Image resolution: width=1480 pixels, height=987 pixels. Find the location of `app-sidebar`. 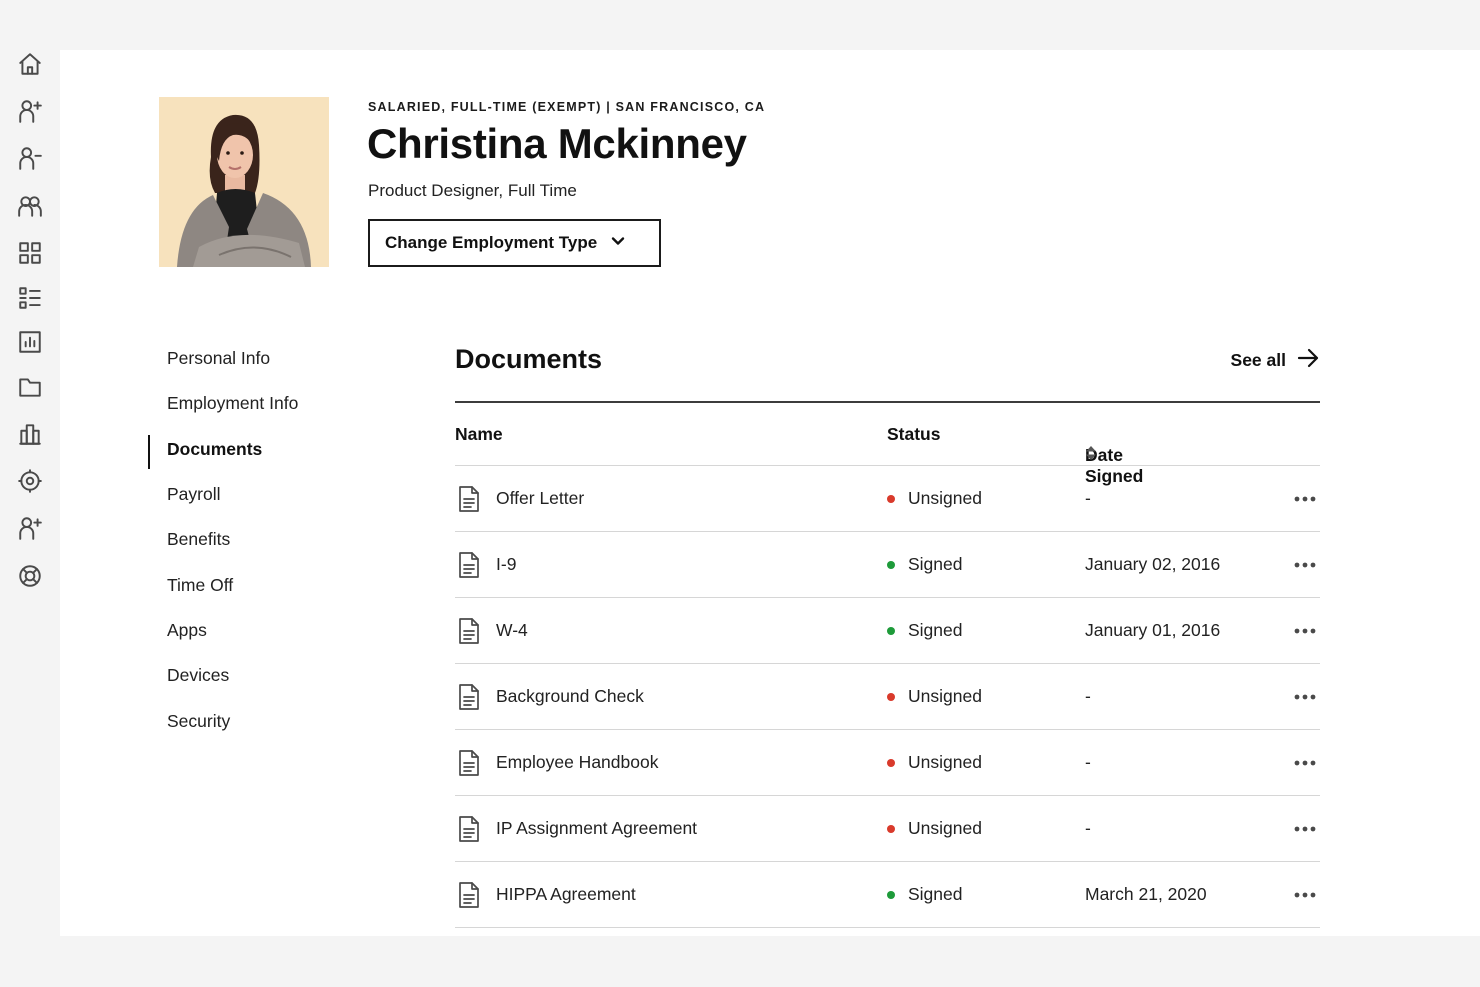

app-sidebar is located at coordinates (30, 493).